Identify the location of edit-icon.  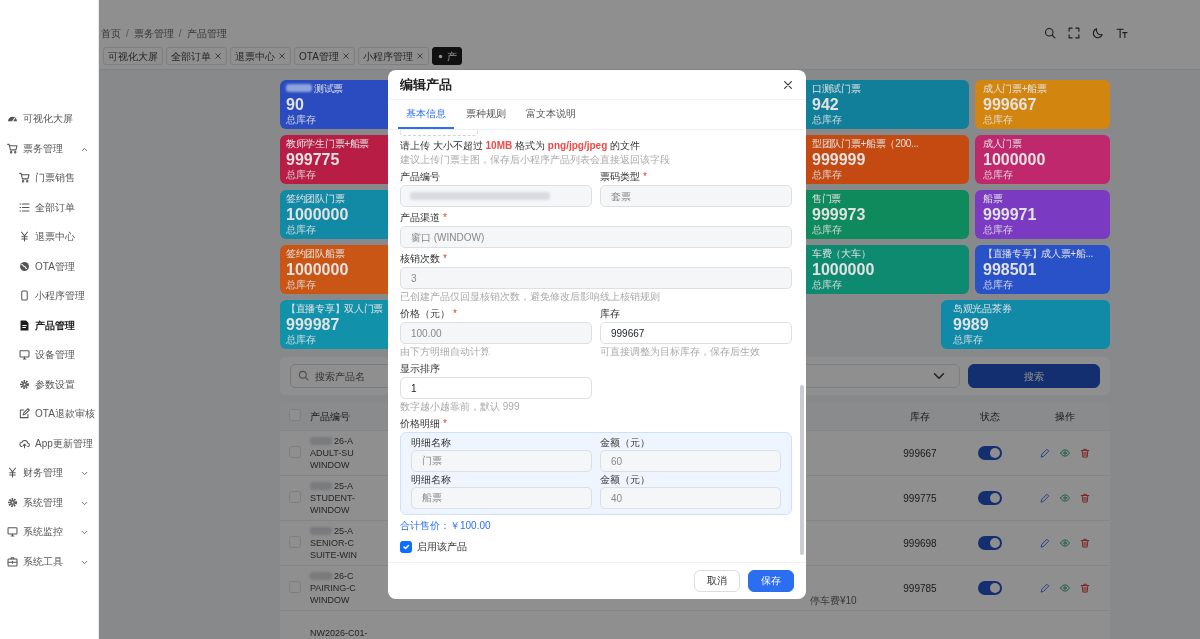
(24, 414).